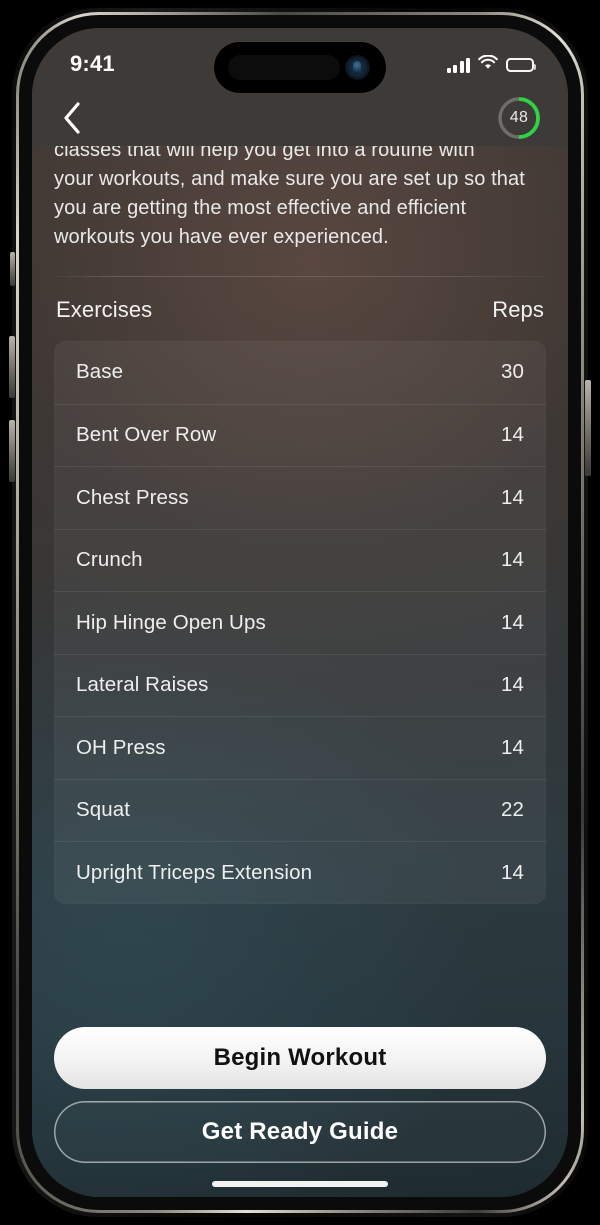 The image size is (600, 1225). What do you see at coordinates (72, 118) in the screenshot?
I see `chevron-left-icon` at bounding box center [72, 118].